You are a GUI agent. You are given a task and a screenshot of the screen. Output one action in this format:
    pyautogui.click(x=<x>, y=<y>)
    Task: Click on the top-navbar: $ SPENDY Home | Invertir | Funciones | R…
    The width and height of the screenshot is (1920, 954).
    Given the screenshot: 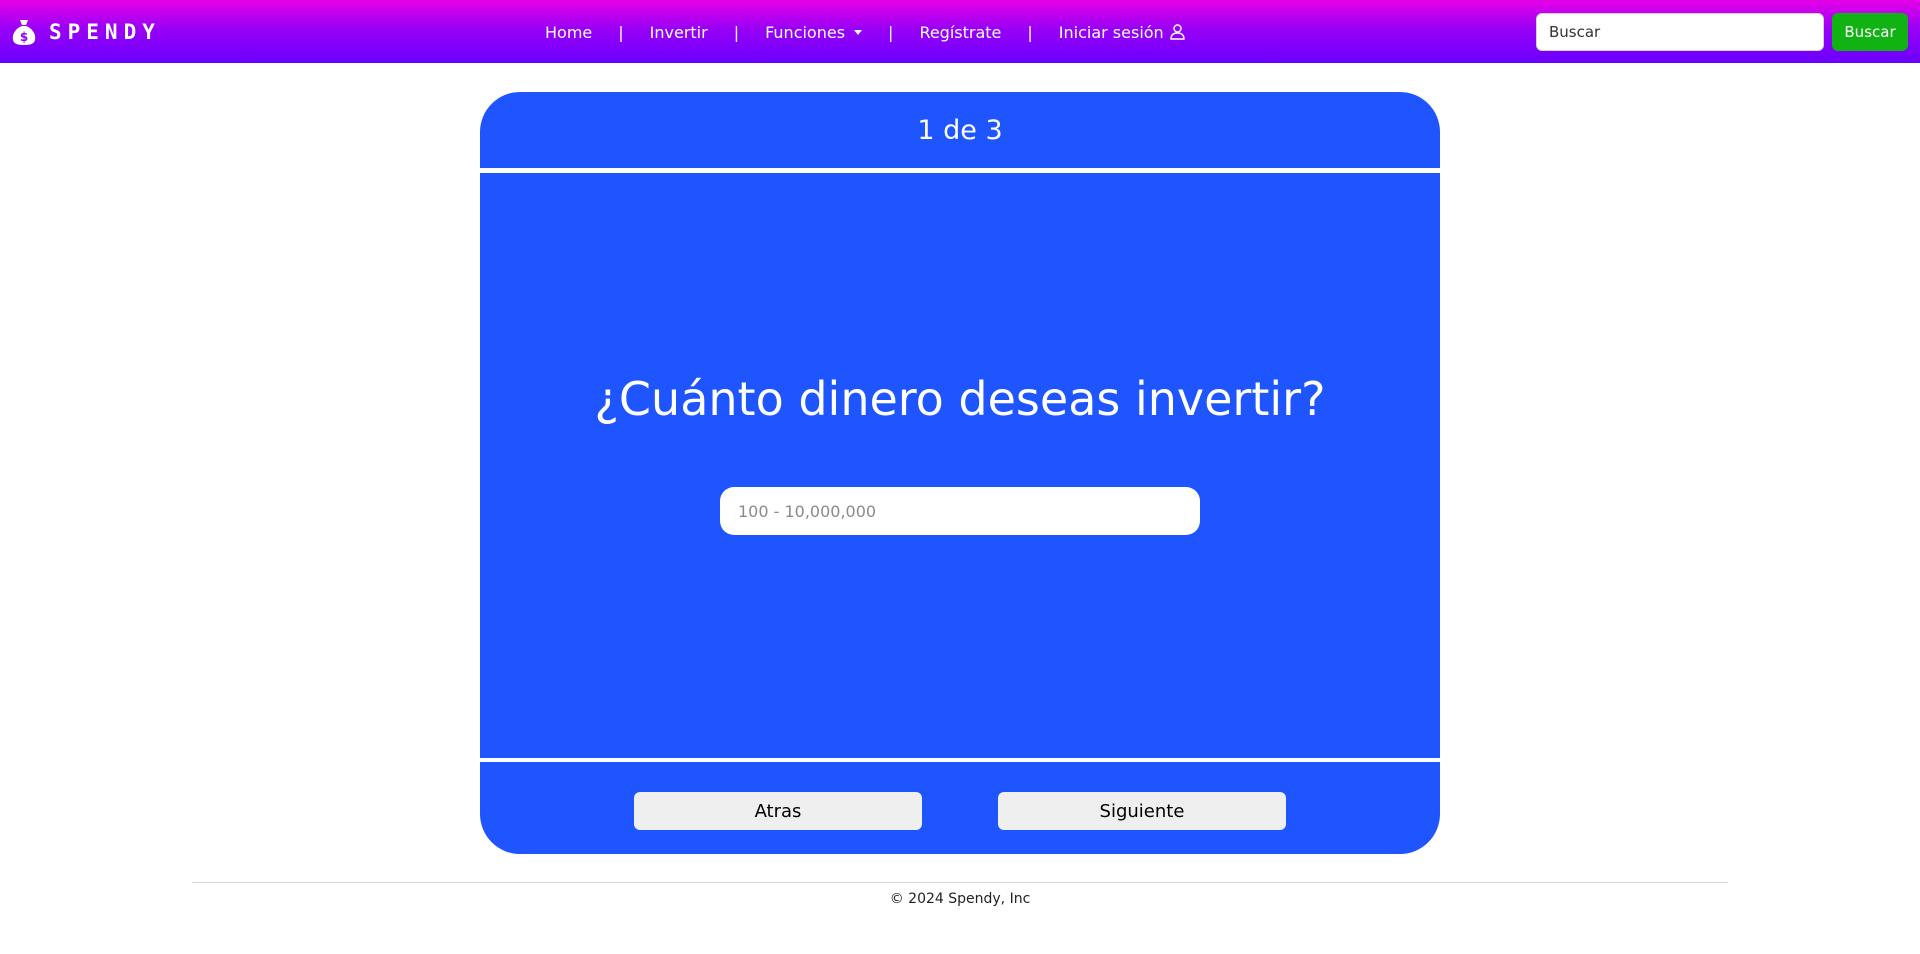 What is the action you would take?
    pyautogui.click(x=960, y=31)
    